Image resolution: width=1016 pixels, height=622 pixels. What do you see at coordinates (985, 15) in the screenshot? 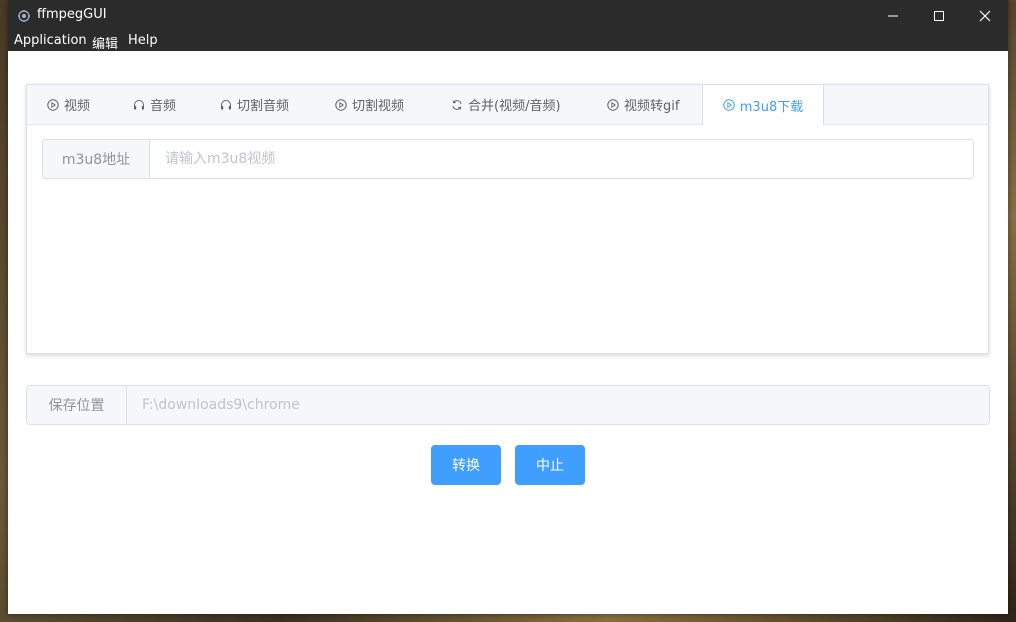
I see `close-icon` at bounding box center [985, 15].